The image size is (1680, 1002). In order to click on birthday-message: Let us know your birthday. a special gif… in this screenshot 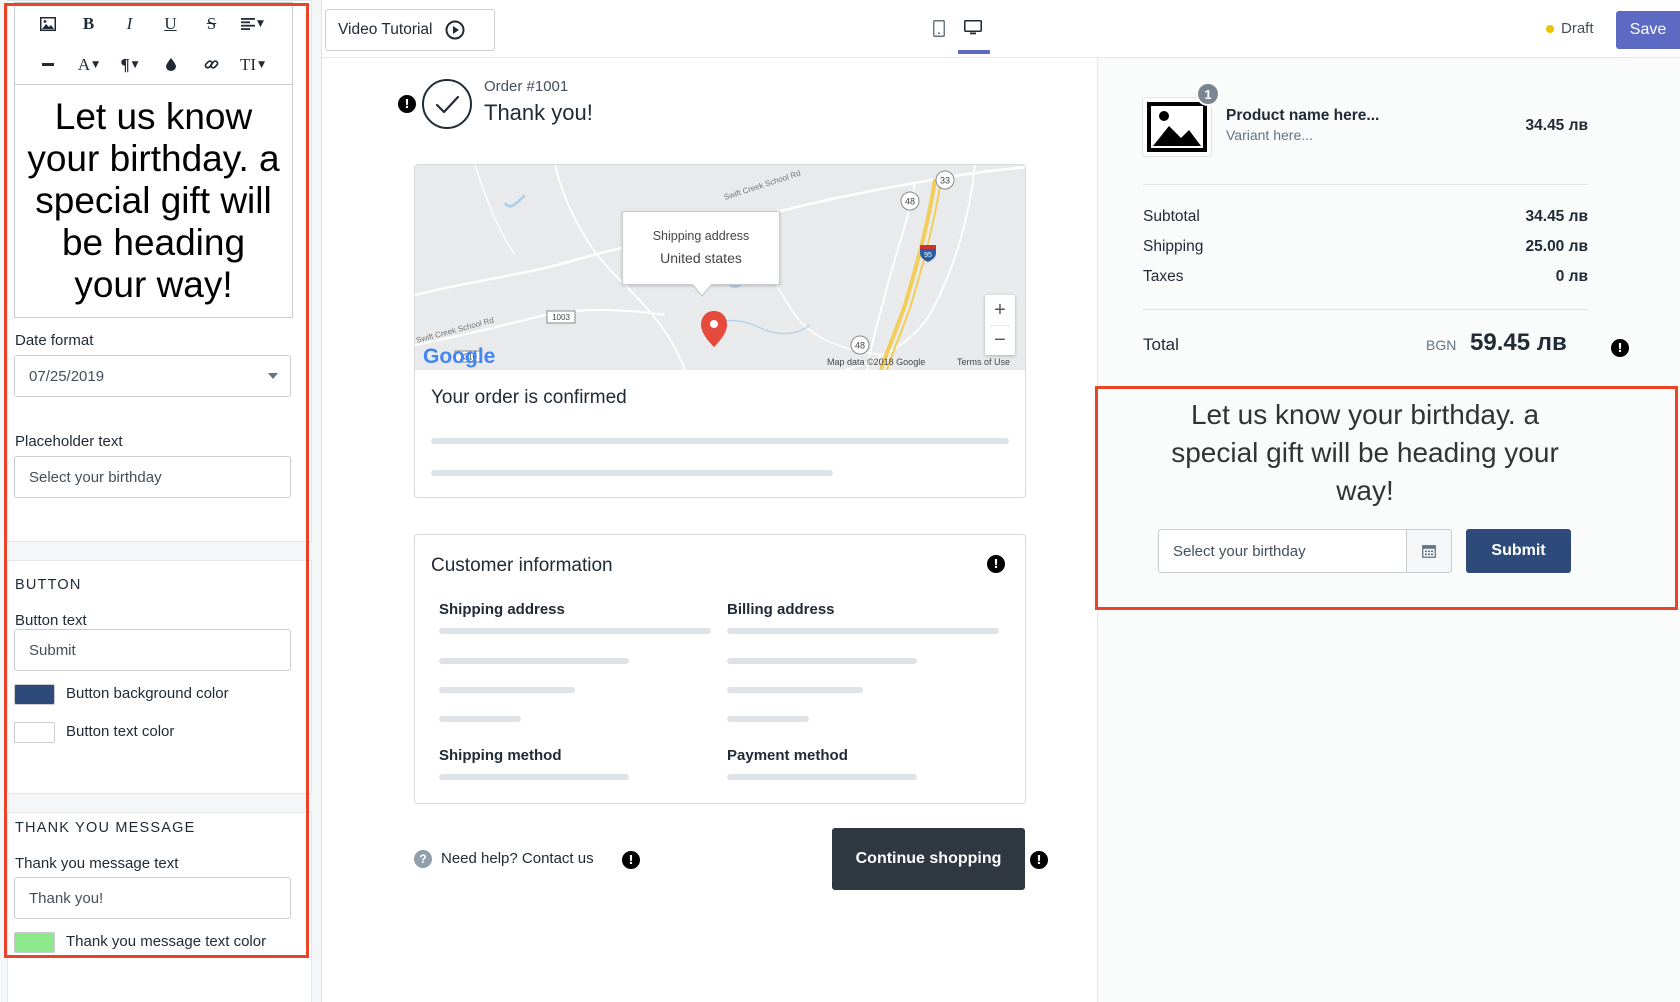, I will do `click(1365, 452)`.